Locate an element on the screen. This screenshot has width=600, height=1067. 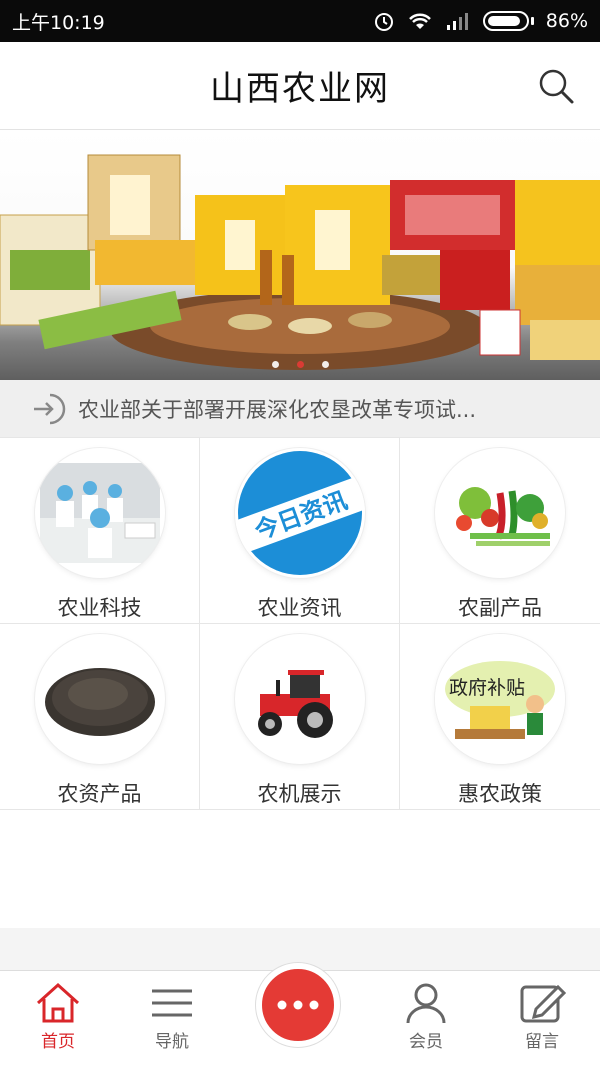
more-dots-icon is located at coordinates (298, 1005).